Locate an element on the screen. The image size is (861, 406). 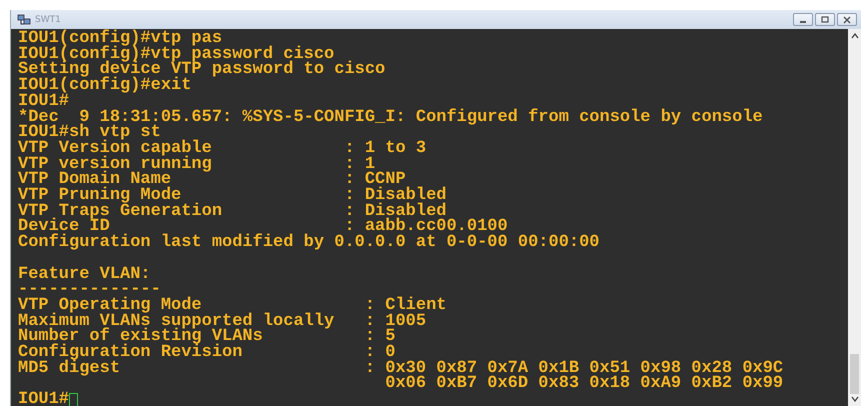
window-title: SWT1 is located at coordinates (48, 19).